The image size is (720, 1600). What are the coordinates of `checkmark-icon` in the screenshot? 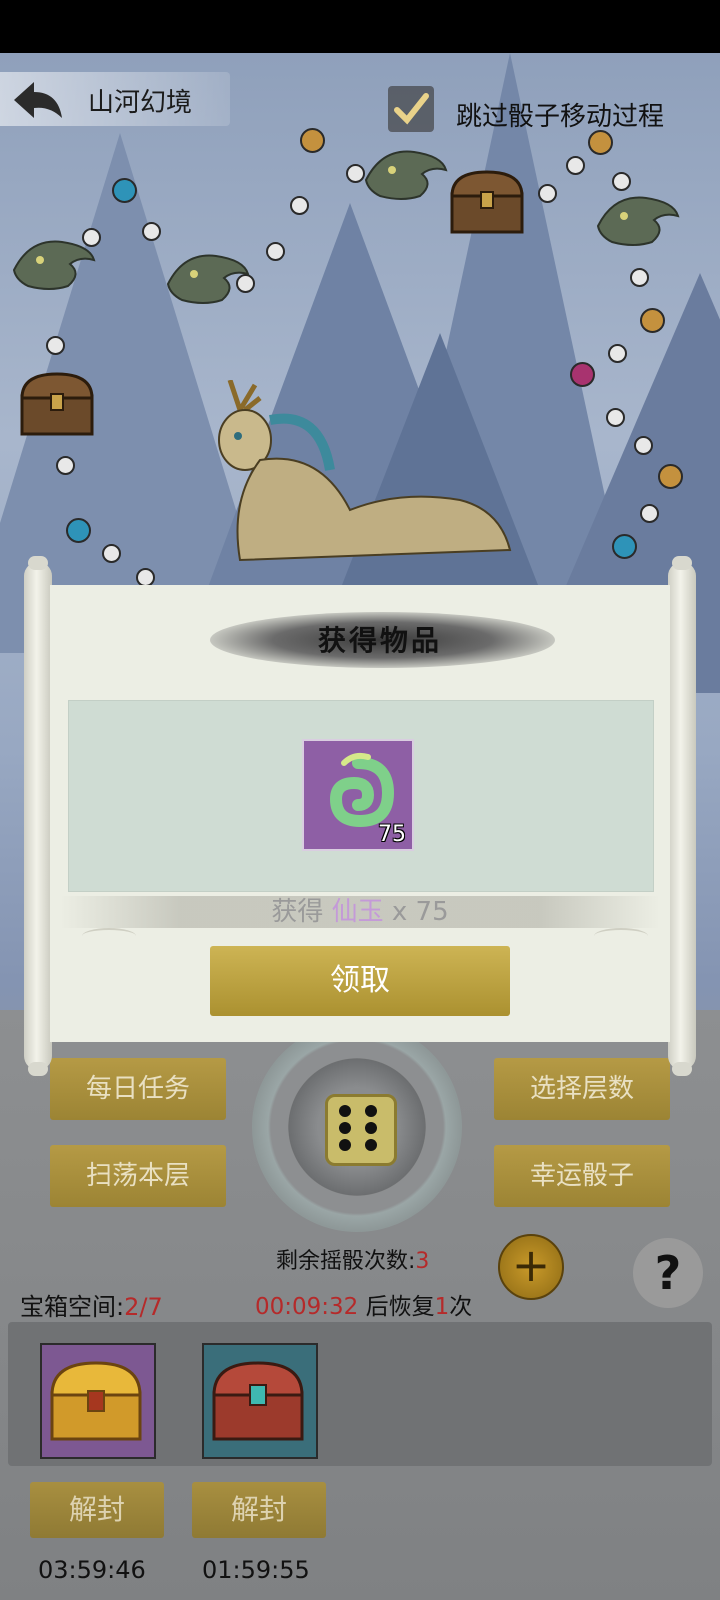 It's located at (411, 109).